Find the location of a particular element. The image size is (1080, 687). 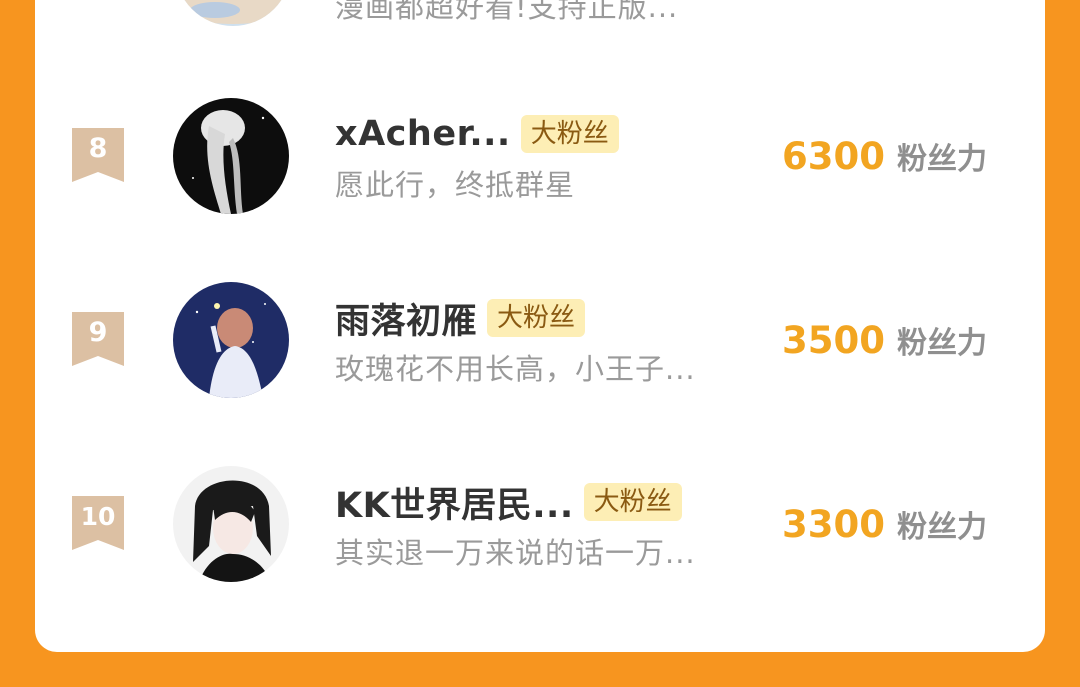

fan-power-value: 6300 is located at coordinates (833, 156).